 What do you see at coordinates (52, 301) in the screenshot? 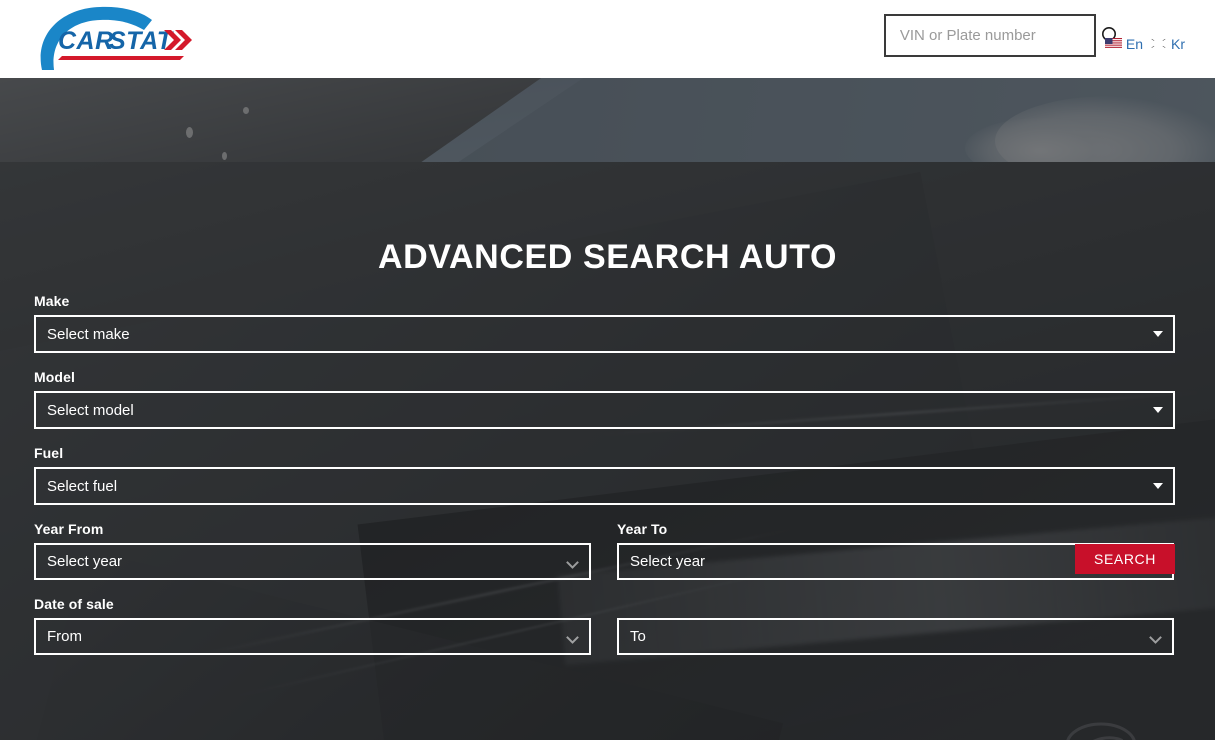
I see `label-make: Make` at bounding box center [52, 301].